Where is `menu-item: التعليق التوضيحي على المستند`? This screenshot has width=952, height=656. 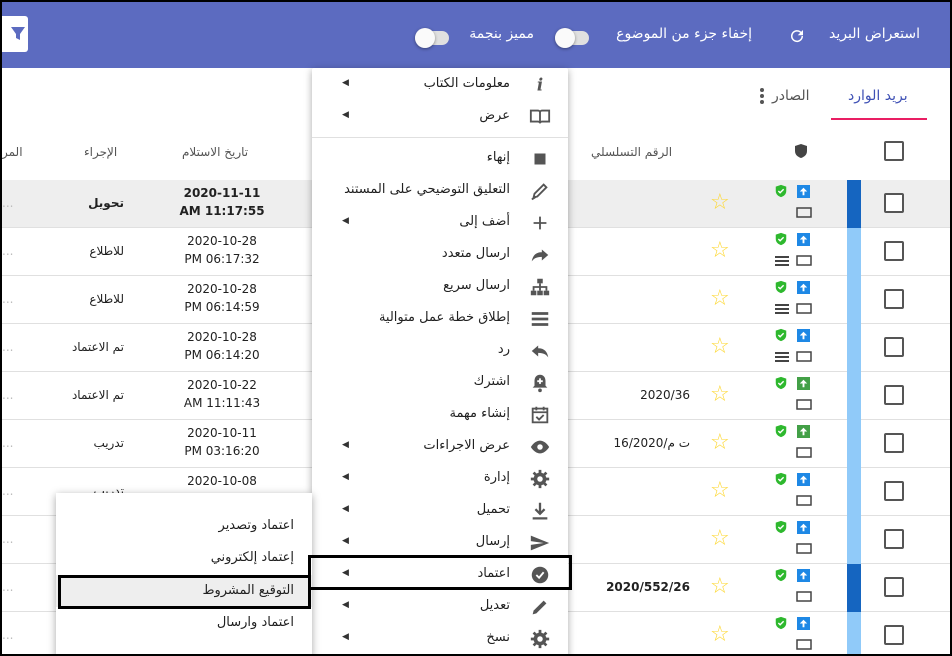 menu-item: التعليق التوضيحي على المستند is located at coordinates (440, 191).